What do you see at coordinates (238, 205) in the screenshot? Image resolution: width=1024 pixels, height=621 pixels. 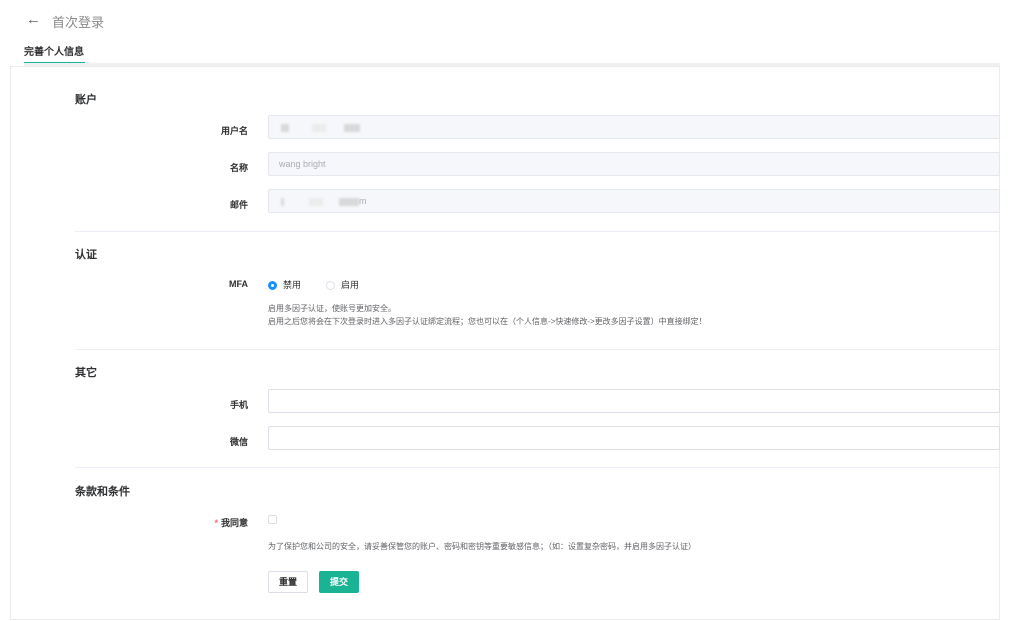 I see `email-label: 邮件` at bounding box center [238, 205].